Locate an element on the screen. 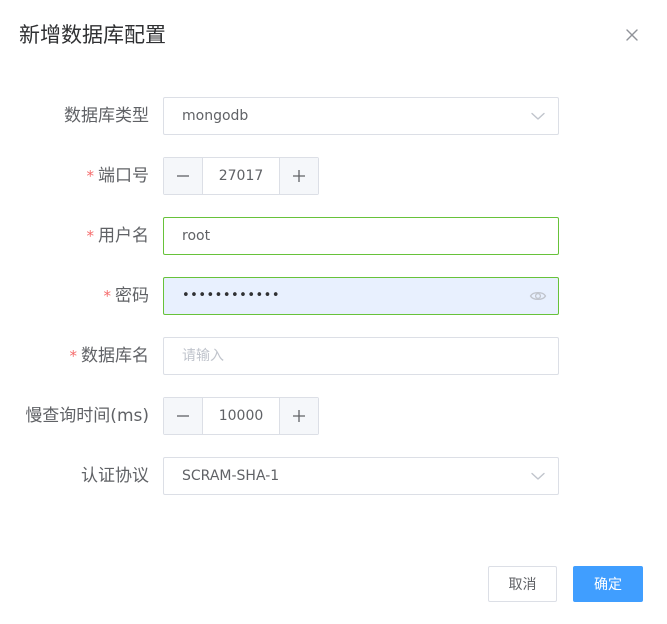  port-increment-button is located at coordinates (298, 176).